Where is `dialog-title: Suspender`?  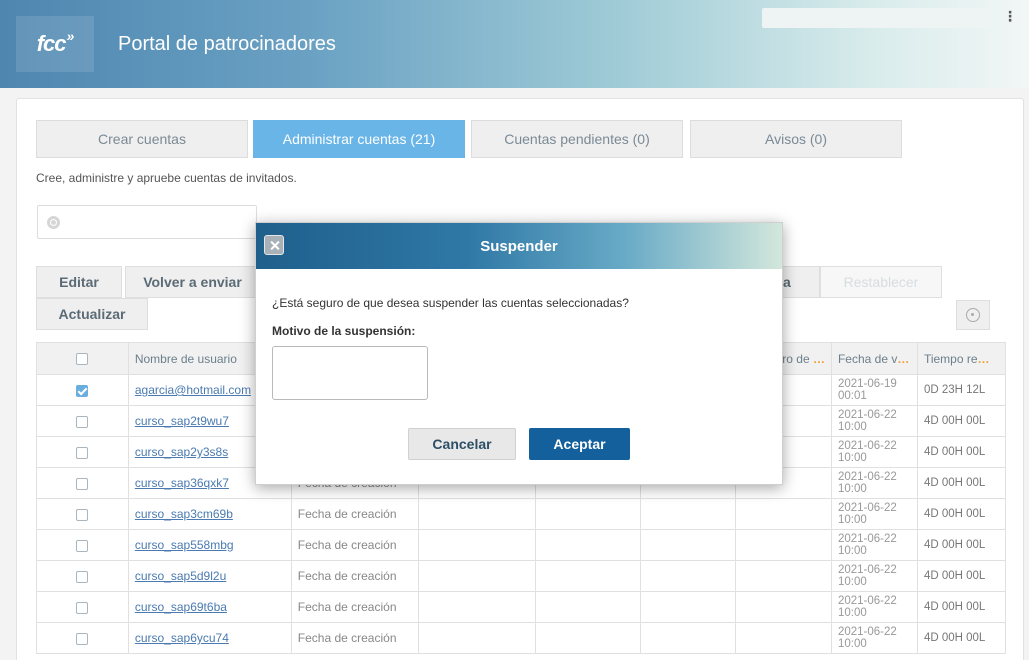
dialog-title: Suspender is located at coordinates (519, 246).